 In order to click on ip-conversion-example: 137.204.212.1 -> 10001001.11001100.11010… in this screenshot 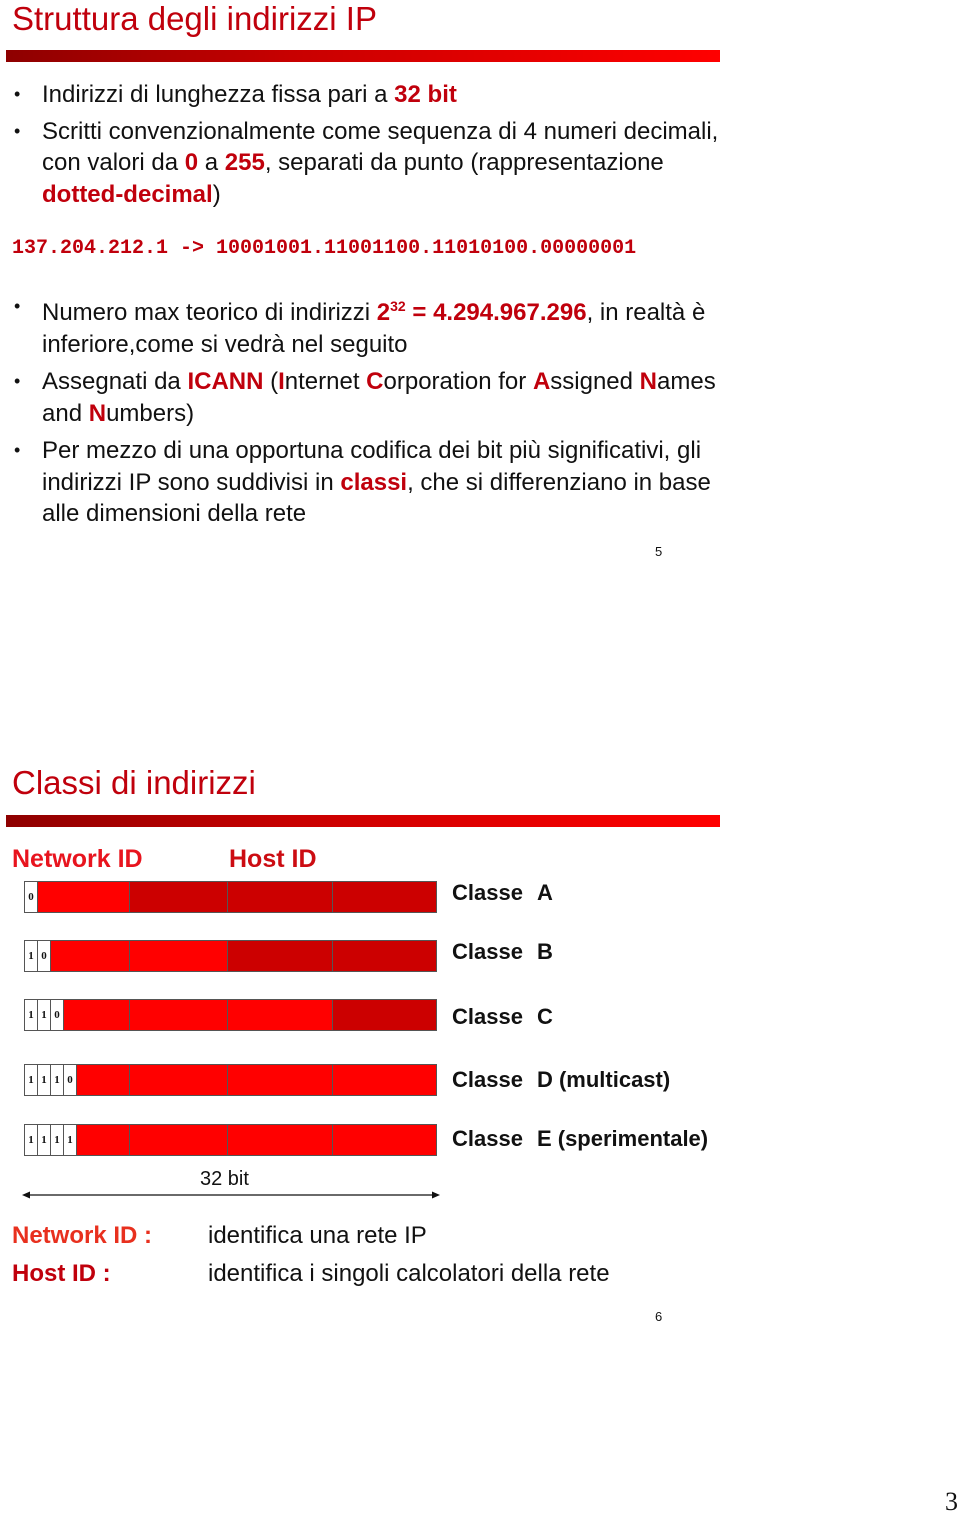, I will do `click(324, 248)`.